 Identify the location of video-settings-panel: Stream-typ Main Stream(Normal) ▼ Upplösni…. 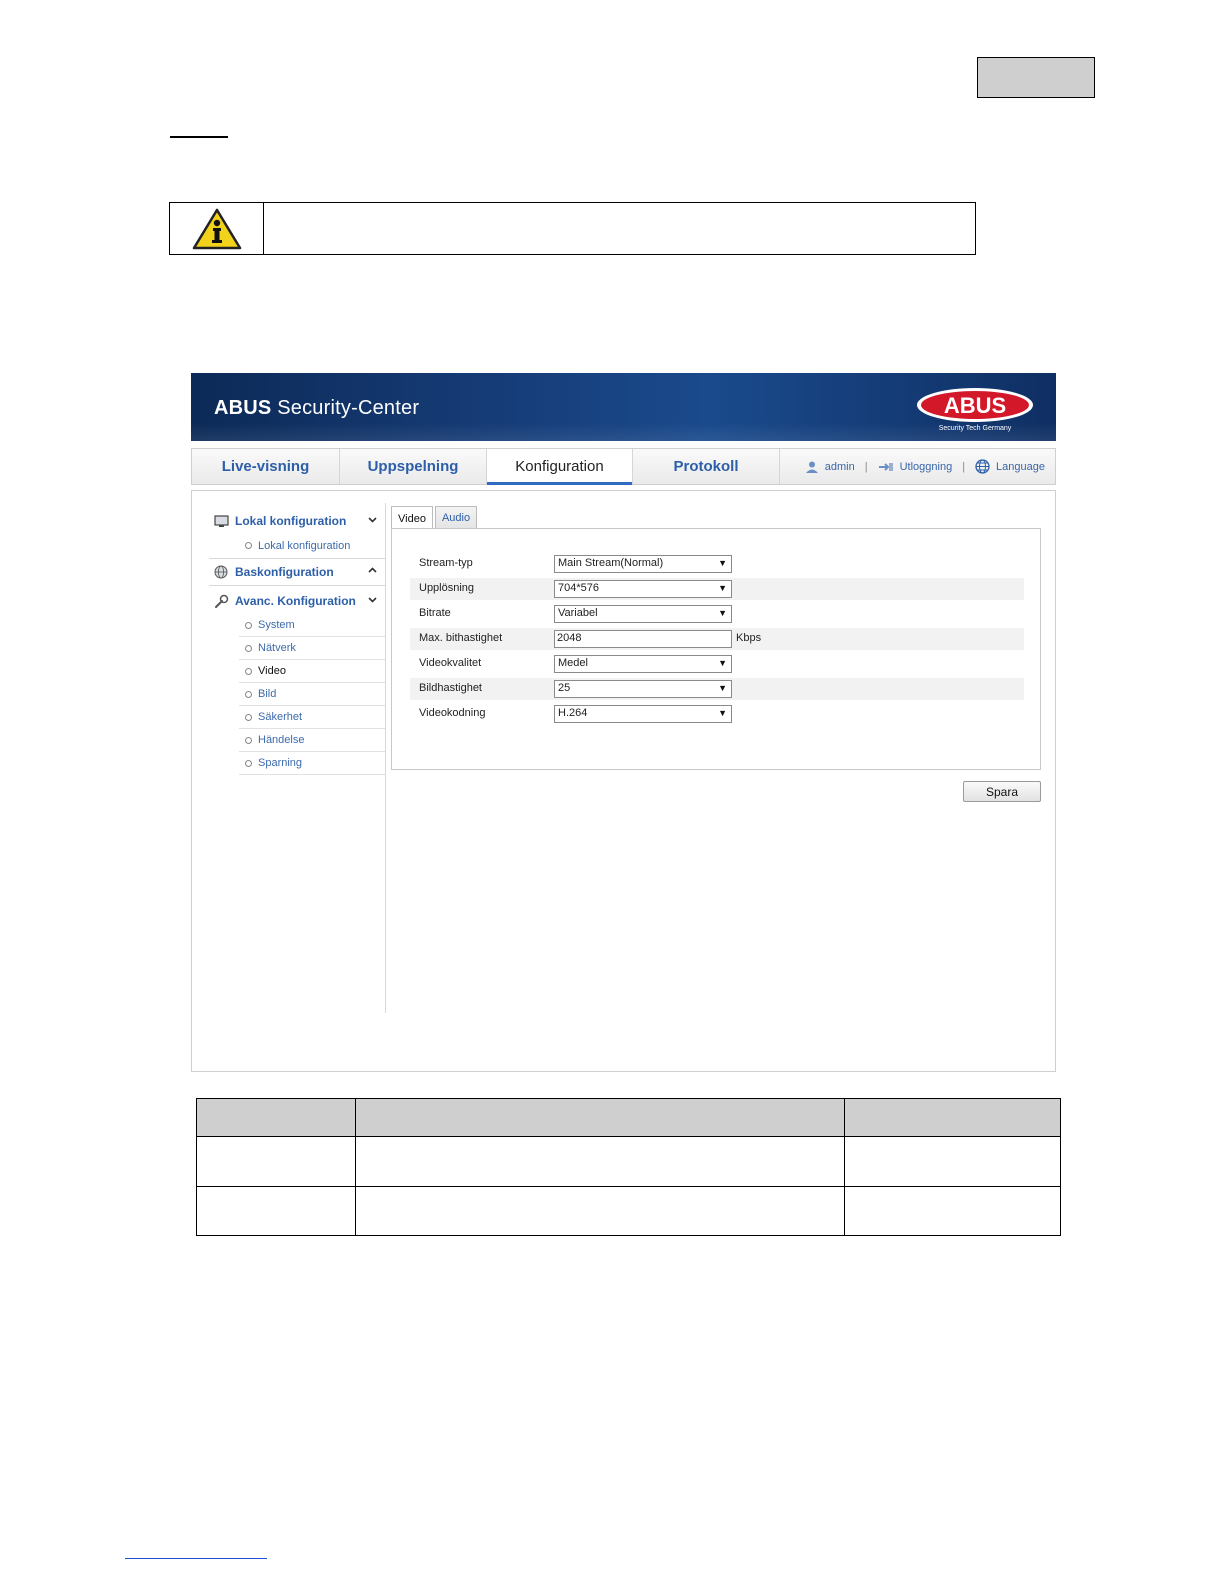
(716, 649).